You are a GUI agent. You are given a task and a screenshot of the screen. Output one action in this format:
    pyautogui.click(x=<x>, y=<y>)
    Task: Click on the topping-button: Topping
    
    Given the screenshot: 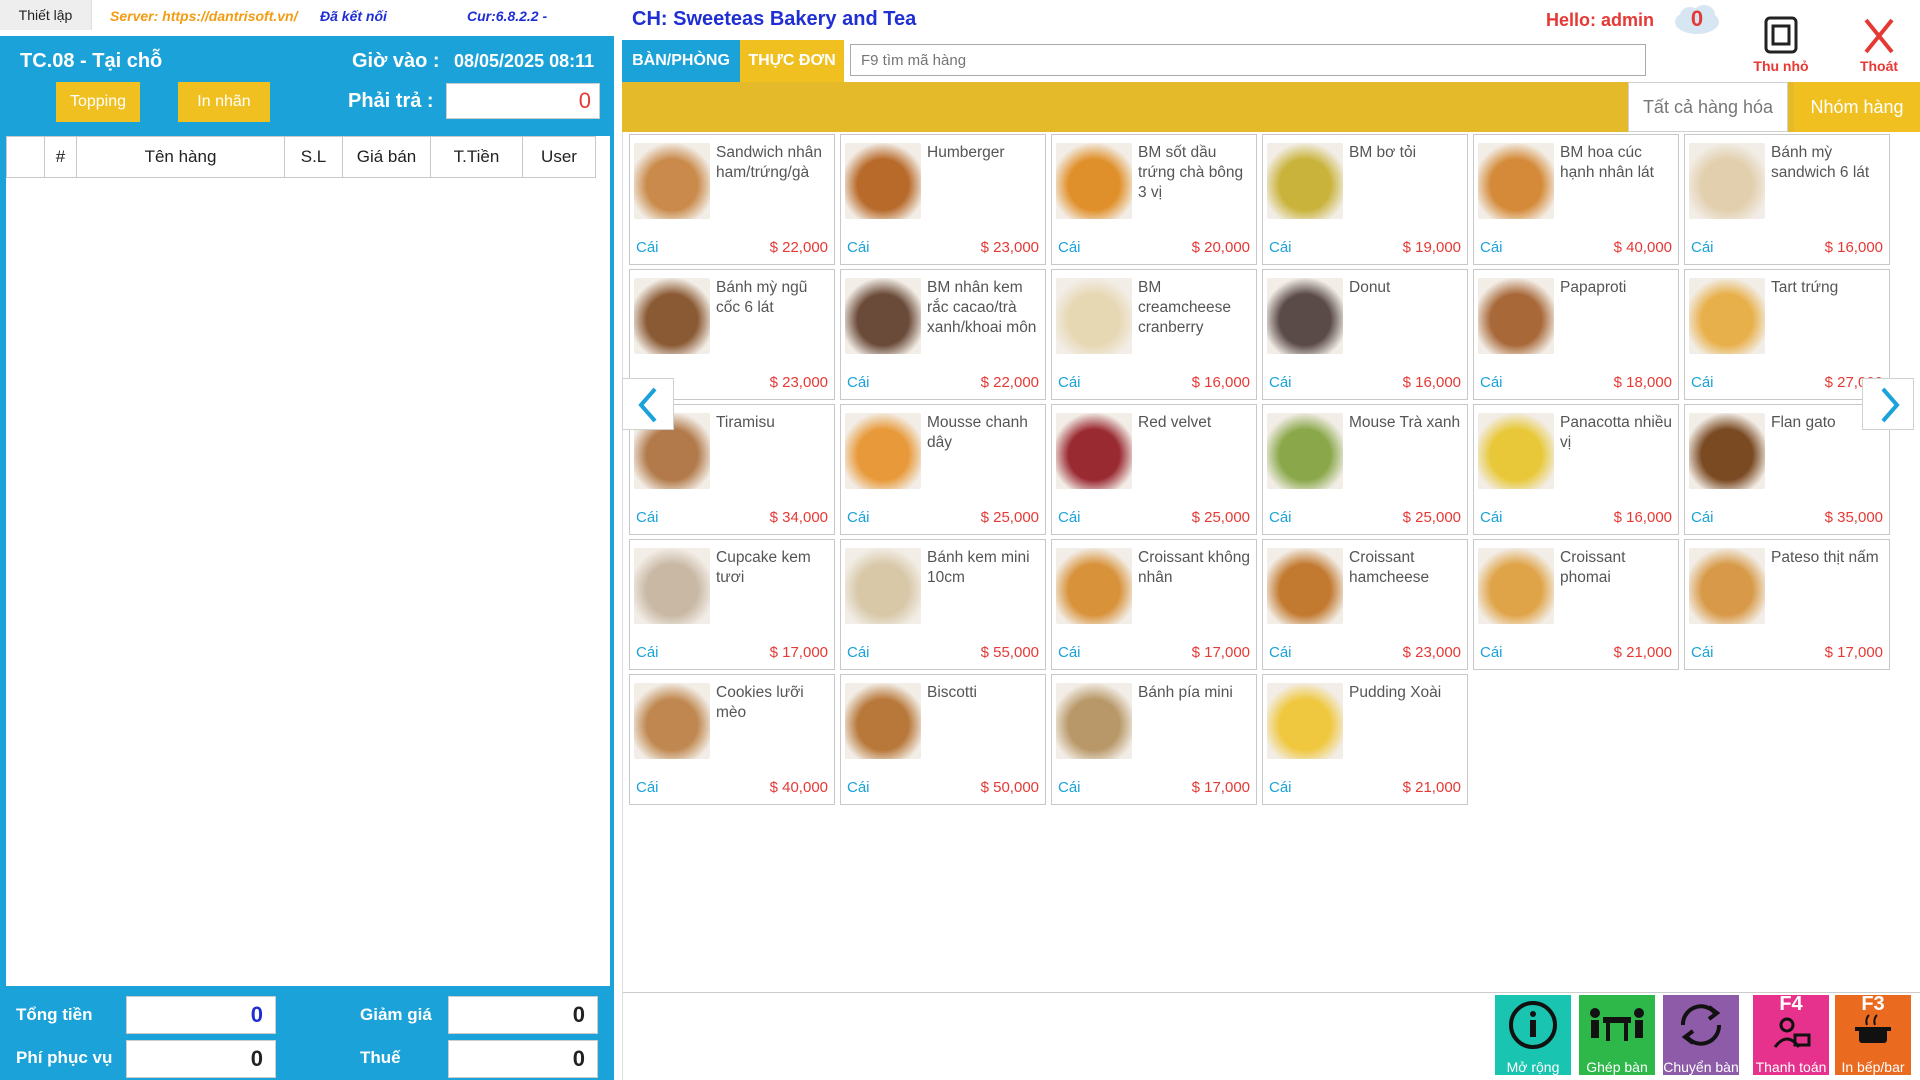 What is the action you would take?
    pyautogui.click(x=98, y=102)
    